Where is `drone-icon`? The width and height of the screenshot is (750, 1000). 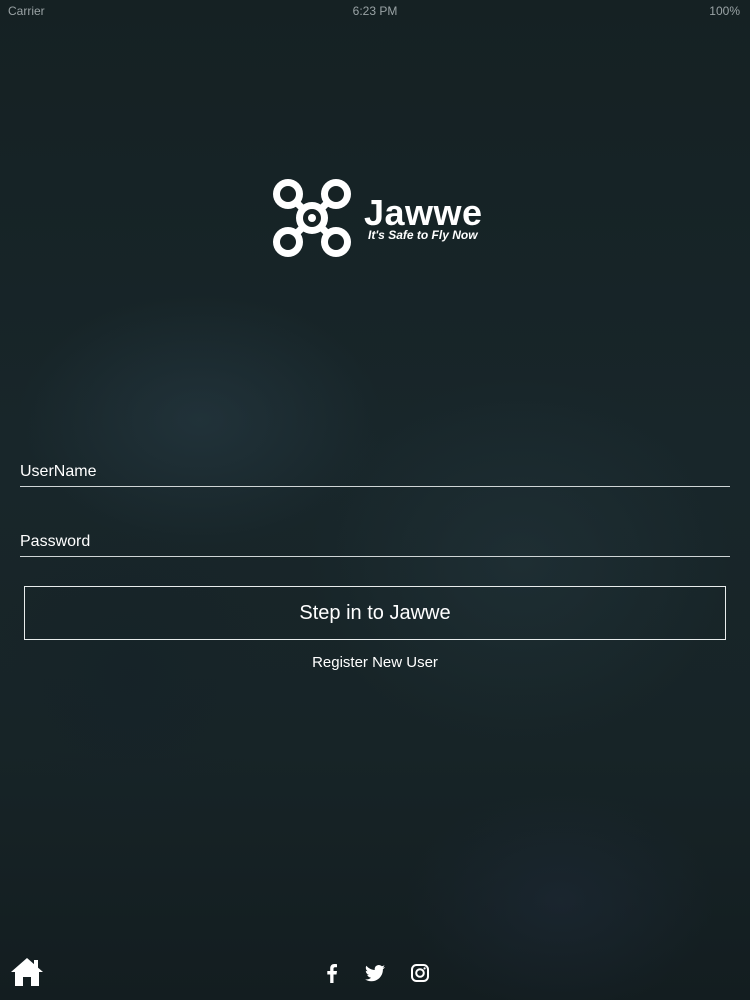
drone-icon is located at coordinates (312, 218).